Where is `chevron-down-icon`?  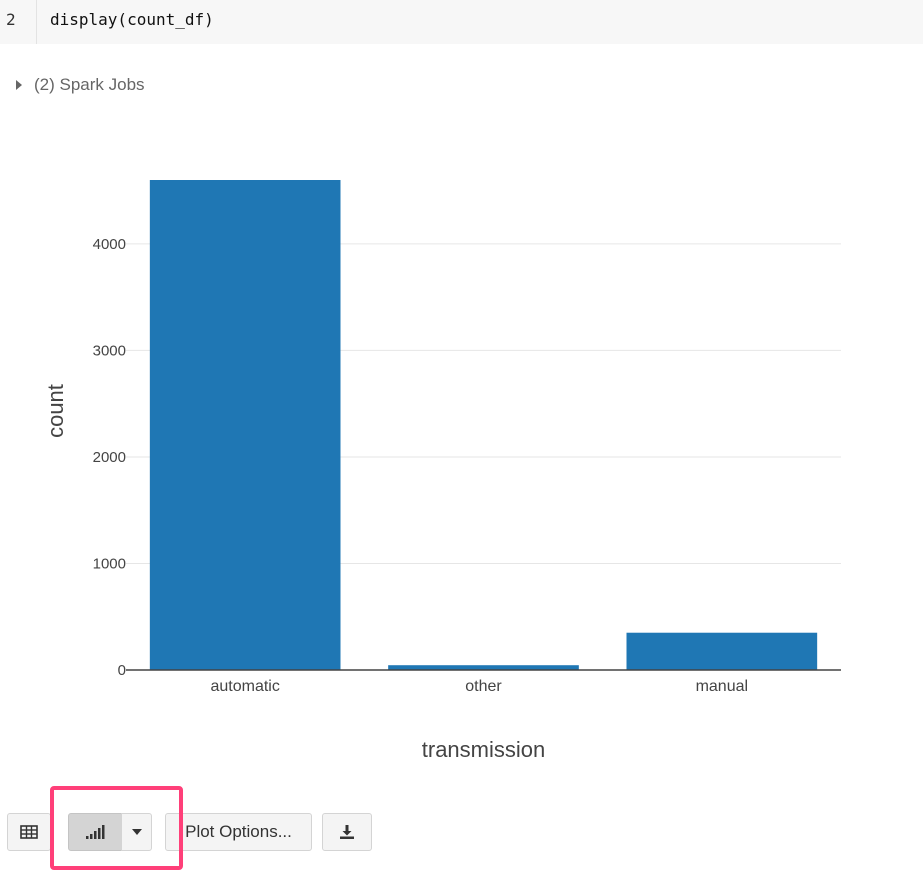
chevron-down-icon is located at coordinates (136, 832).